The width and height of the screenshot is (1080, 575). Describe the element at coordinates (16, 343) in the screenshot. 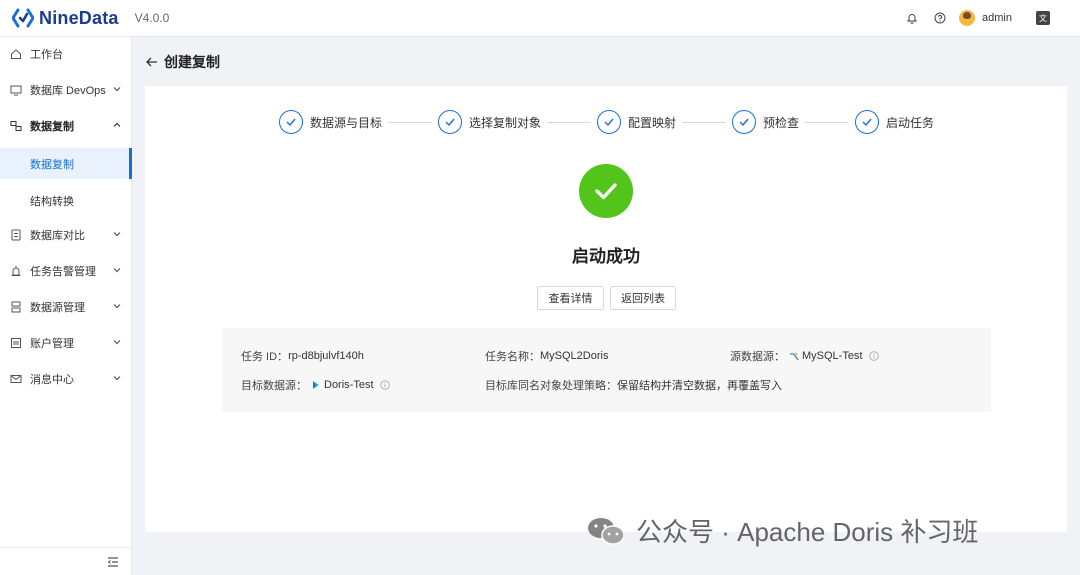

I see `account-icon` at that location.